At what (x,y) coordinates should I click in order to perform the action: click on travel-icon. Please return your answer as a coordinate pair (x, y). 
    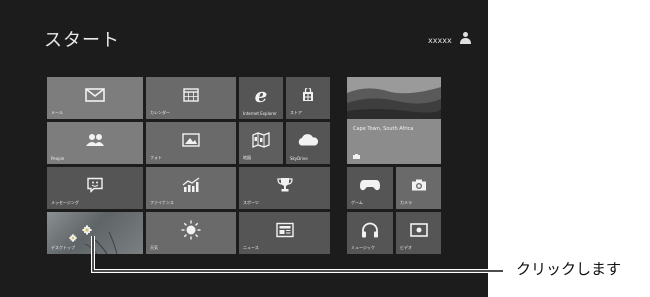
    Looking at the image, I should click on (394, 98).